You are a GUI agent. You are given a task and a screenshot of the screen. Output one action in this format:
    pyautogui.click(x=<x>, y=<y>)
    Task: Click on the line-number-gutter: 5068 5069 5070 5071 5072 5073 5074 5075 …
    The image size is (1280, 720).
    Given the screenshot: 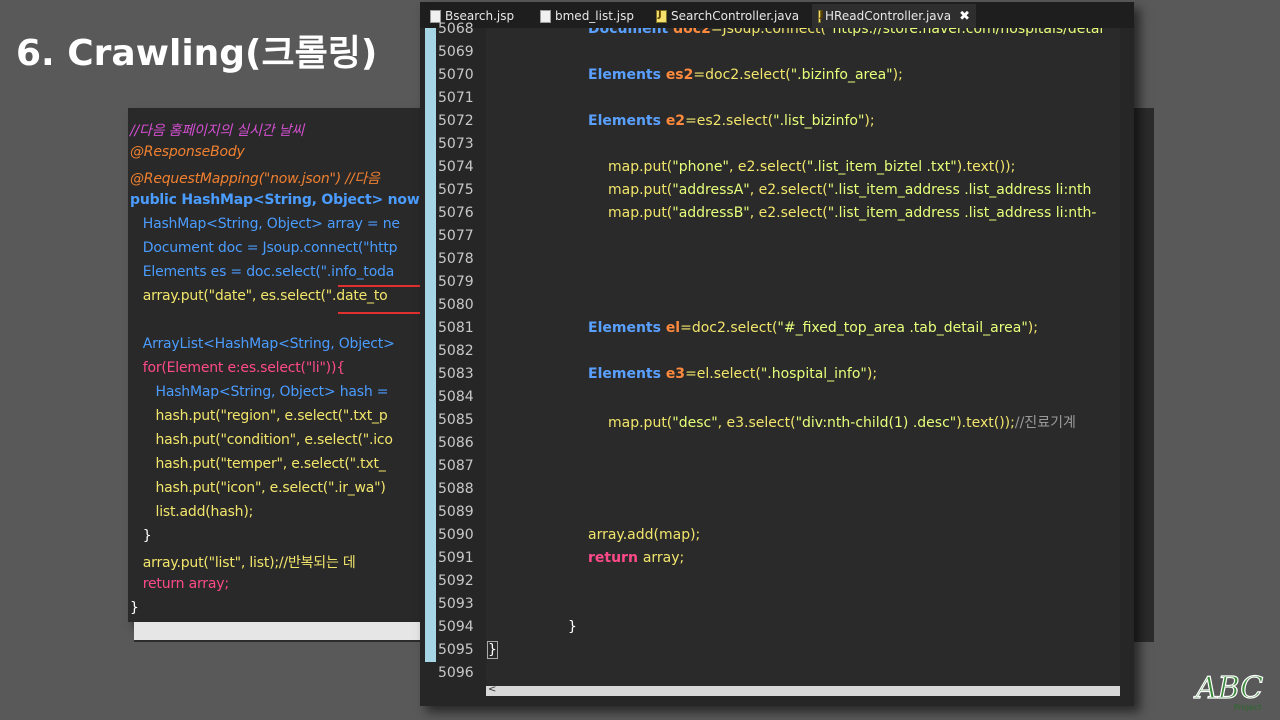 What is the action you would take?
    pyautogui.click(x=461, y=358)
    